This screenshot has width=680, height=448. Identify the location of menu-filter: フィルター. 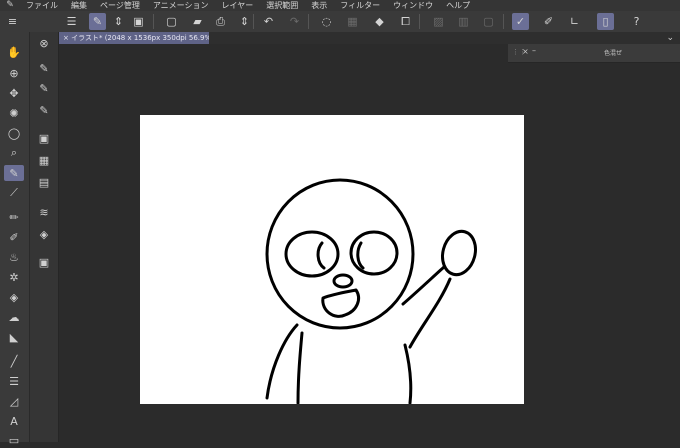
(360, 5).